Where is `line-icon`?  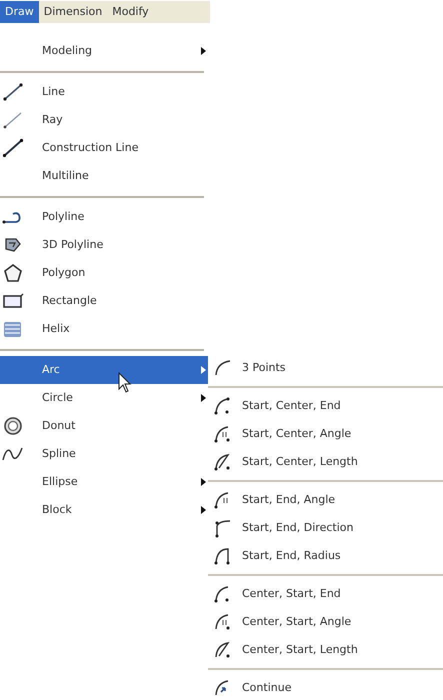 line-icon is located at coordinates (13, 92).